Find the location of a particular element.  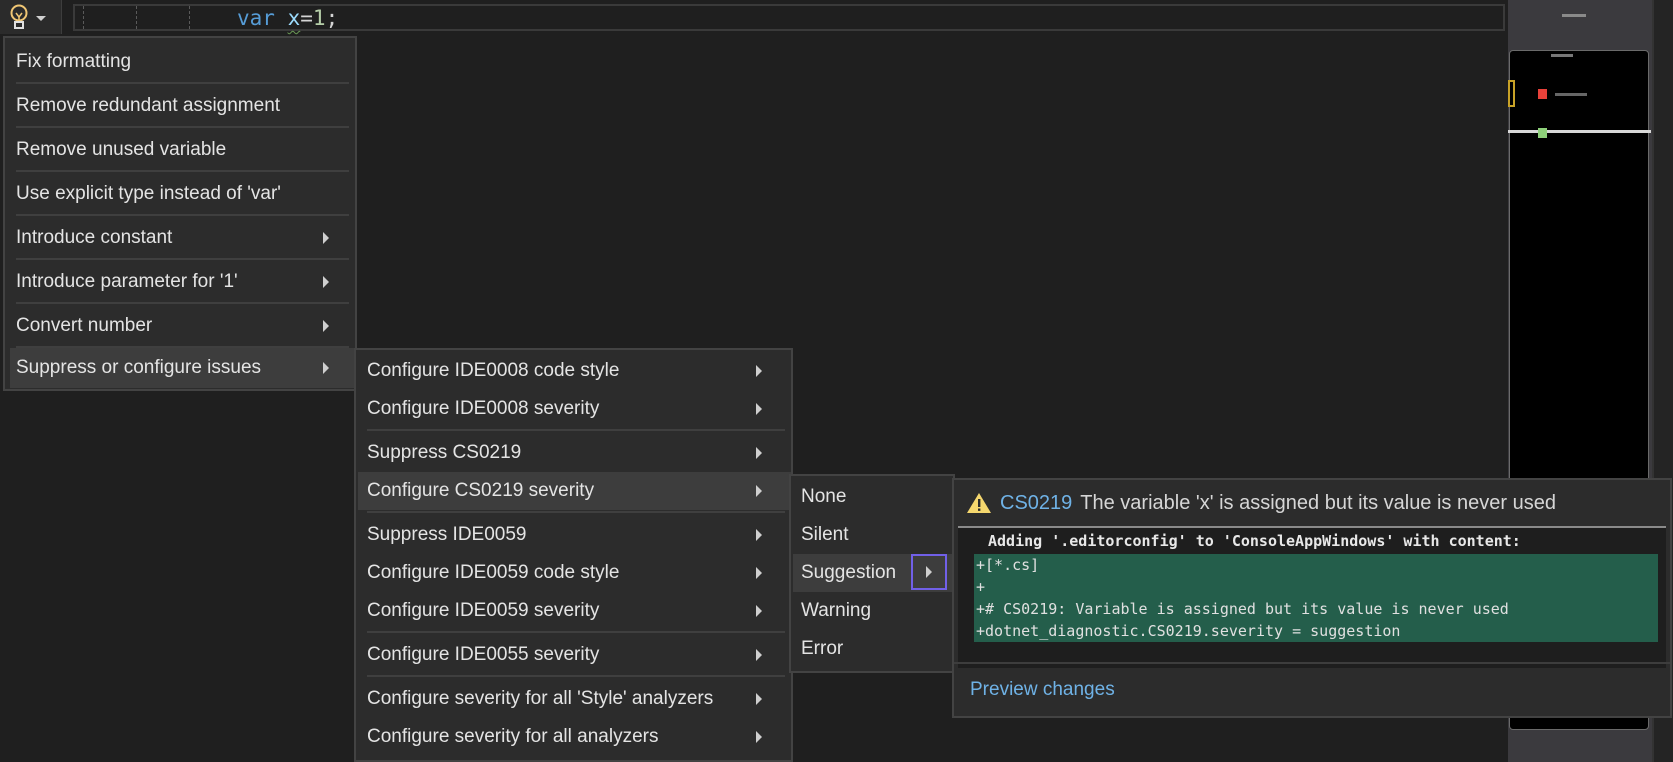

menu-item-configure-ide0055-severity: Configure IDE0055 severity is located at coordinates (573, 655).